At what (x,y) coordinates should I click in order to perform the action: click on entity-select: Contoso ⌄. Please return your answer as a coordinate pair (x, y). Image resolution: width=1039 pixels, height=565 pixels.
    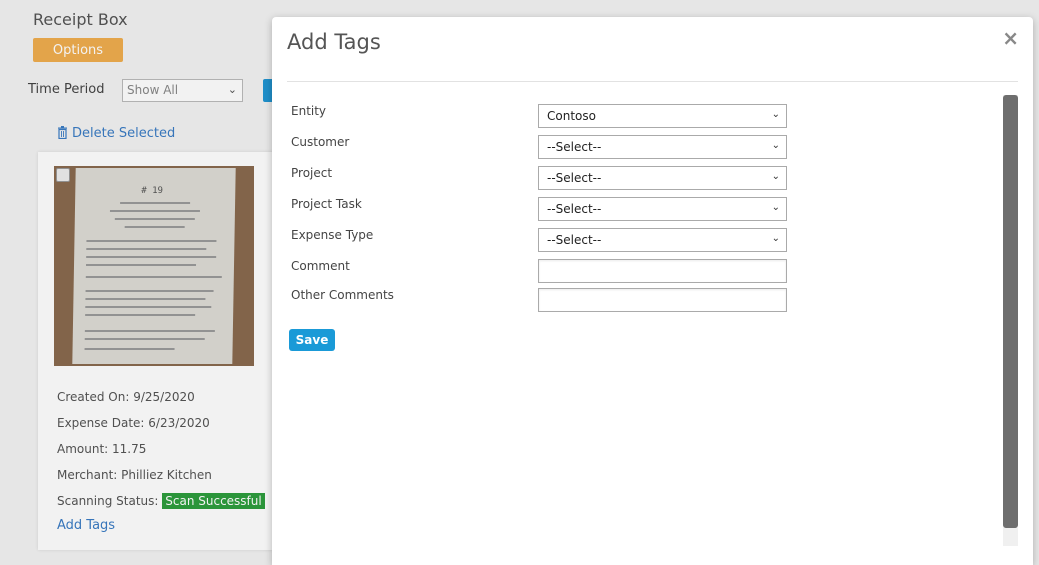
    Looking at the image, I should click on (662, 116).